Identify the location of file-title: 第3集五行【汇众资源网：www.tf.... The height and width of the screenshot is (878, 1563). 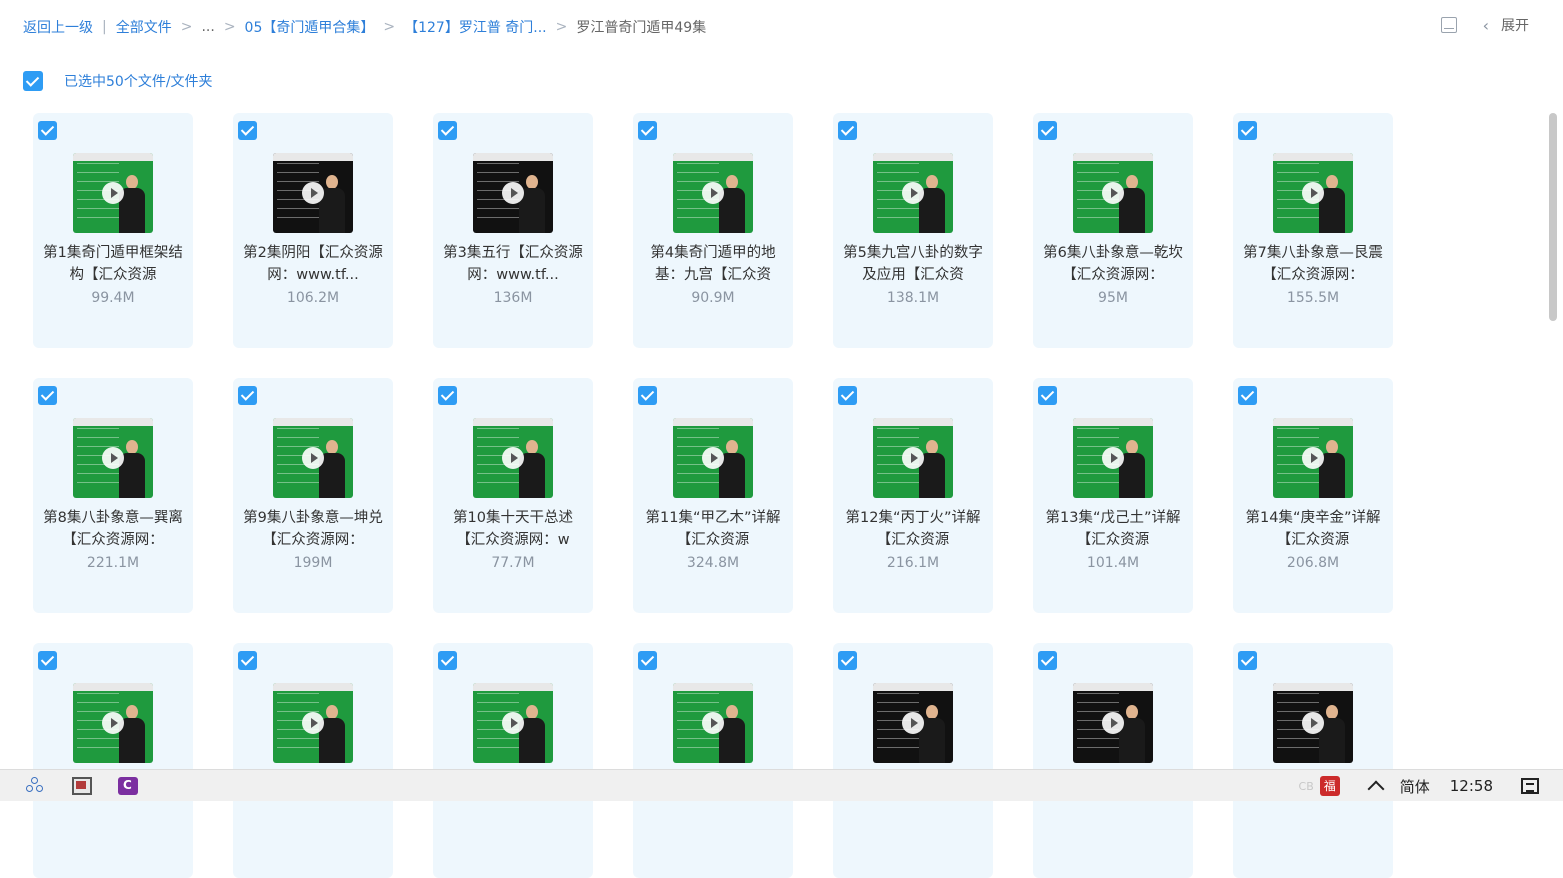
(513, 264).